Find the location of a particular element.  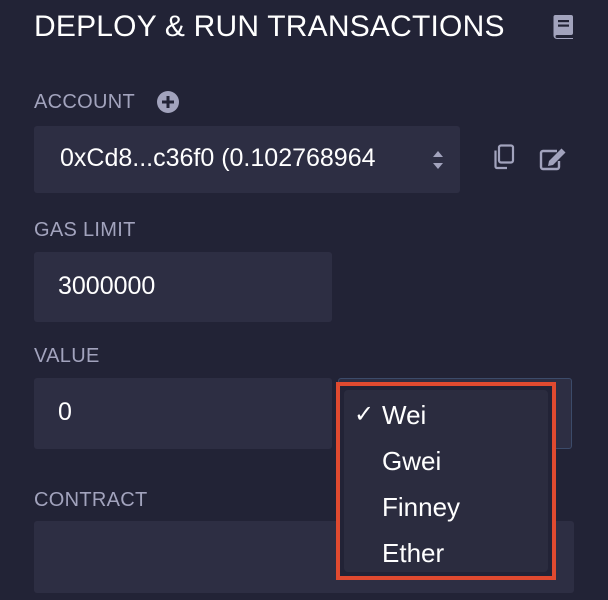

gas-limit-input: 3000000 is located at coordinates (183, 287).